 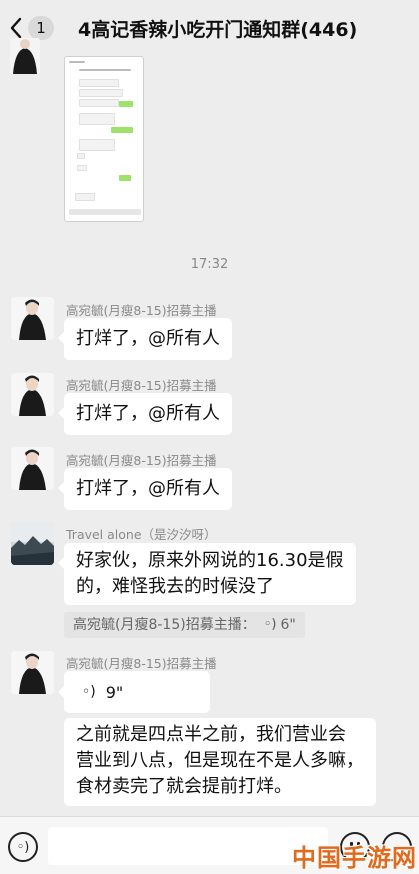 What do you see at coordinates (211, 734) in the screenshot?
I see `message-text-line: 之前就是四点半之前，我们营业会` at bounding box center [211, 734].